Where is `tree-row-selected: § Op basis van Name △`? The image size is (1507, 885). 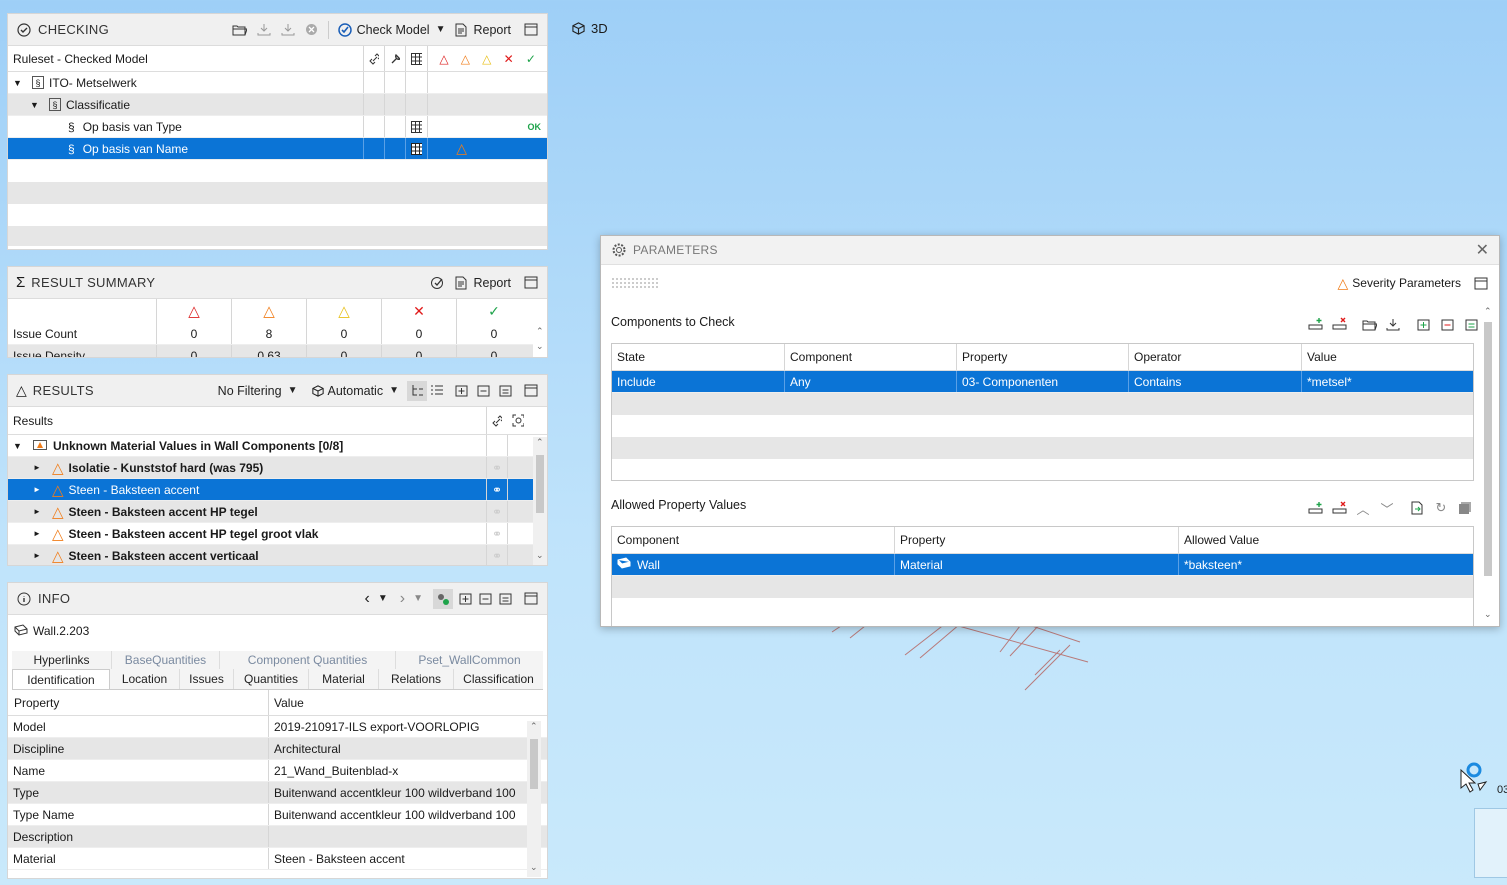 tree-row-selected: § Op basis van Name △ is located at coordinates (277, 149).